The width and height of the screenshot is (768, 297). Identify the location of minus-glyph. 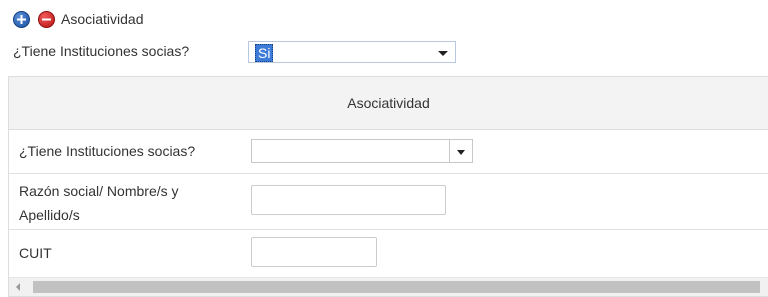
(46, 19).